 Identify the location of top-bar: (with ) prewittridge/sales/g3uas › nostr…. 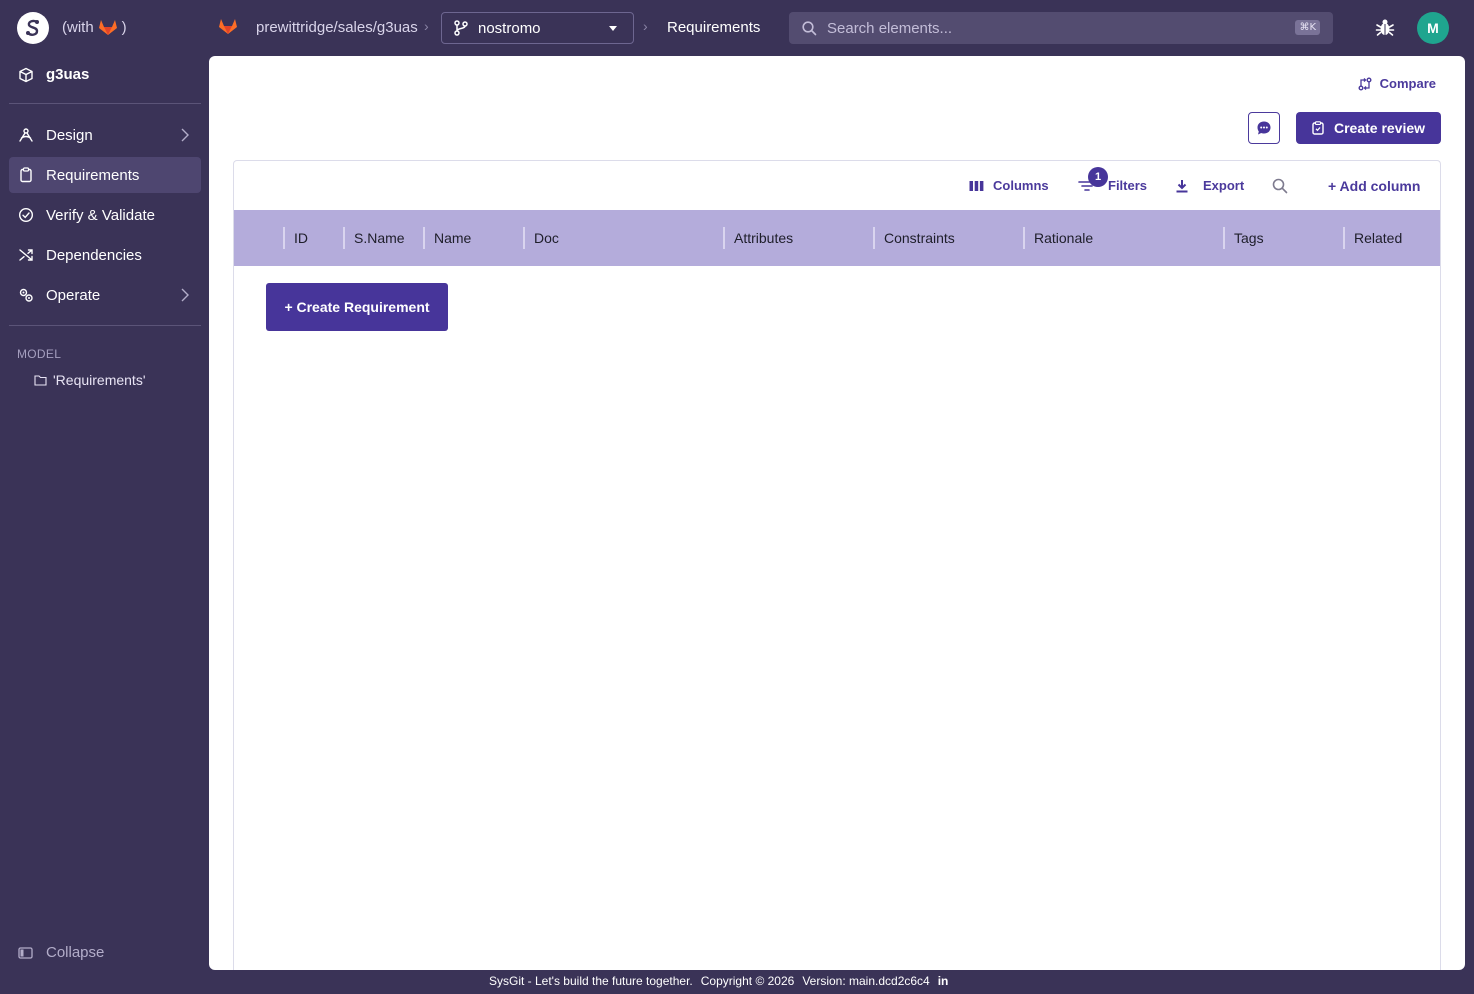
(737, 28).